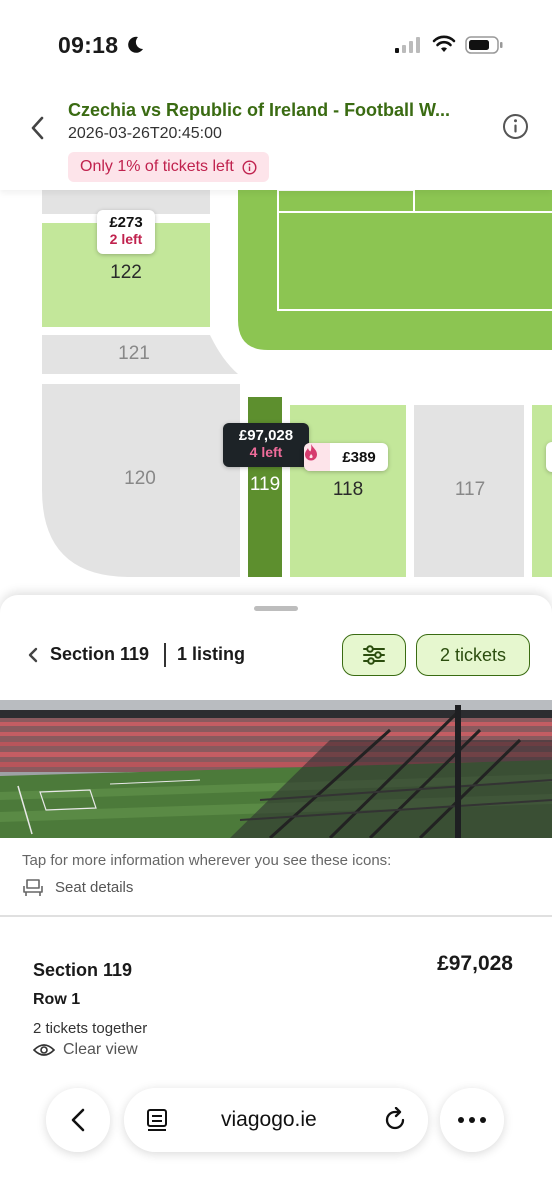 The image size is (552, 1200). I want to click on moon-icon, so click(135, 44).